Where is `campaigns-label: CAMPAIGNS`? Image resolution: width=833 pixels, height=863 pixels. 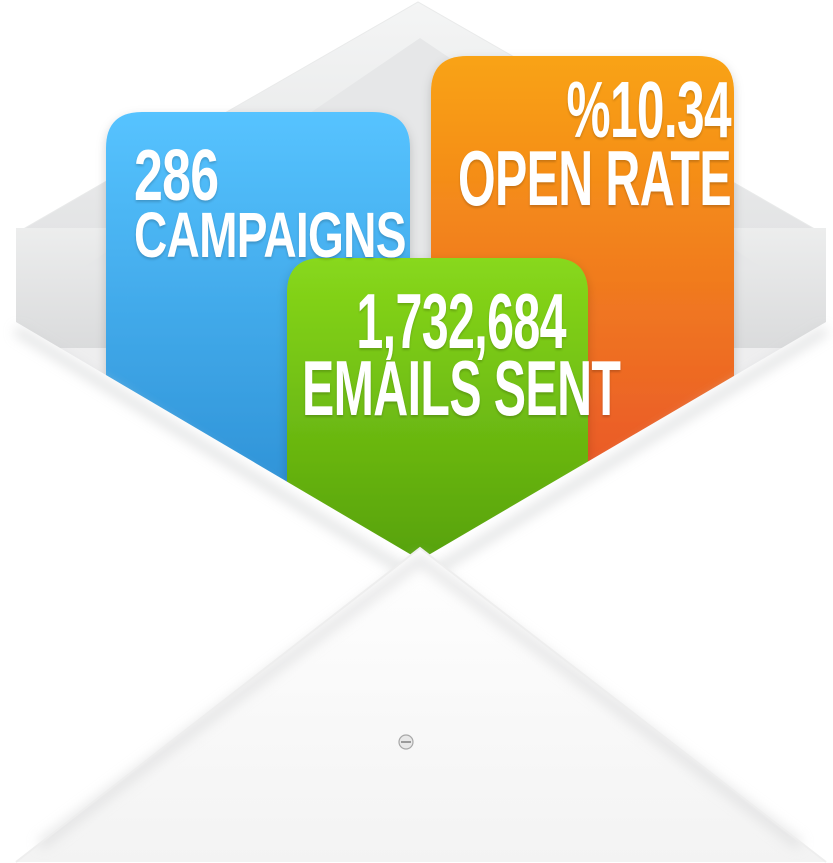
campaigns-label: CAMPAIGNS is located at coordinates (270, 234).